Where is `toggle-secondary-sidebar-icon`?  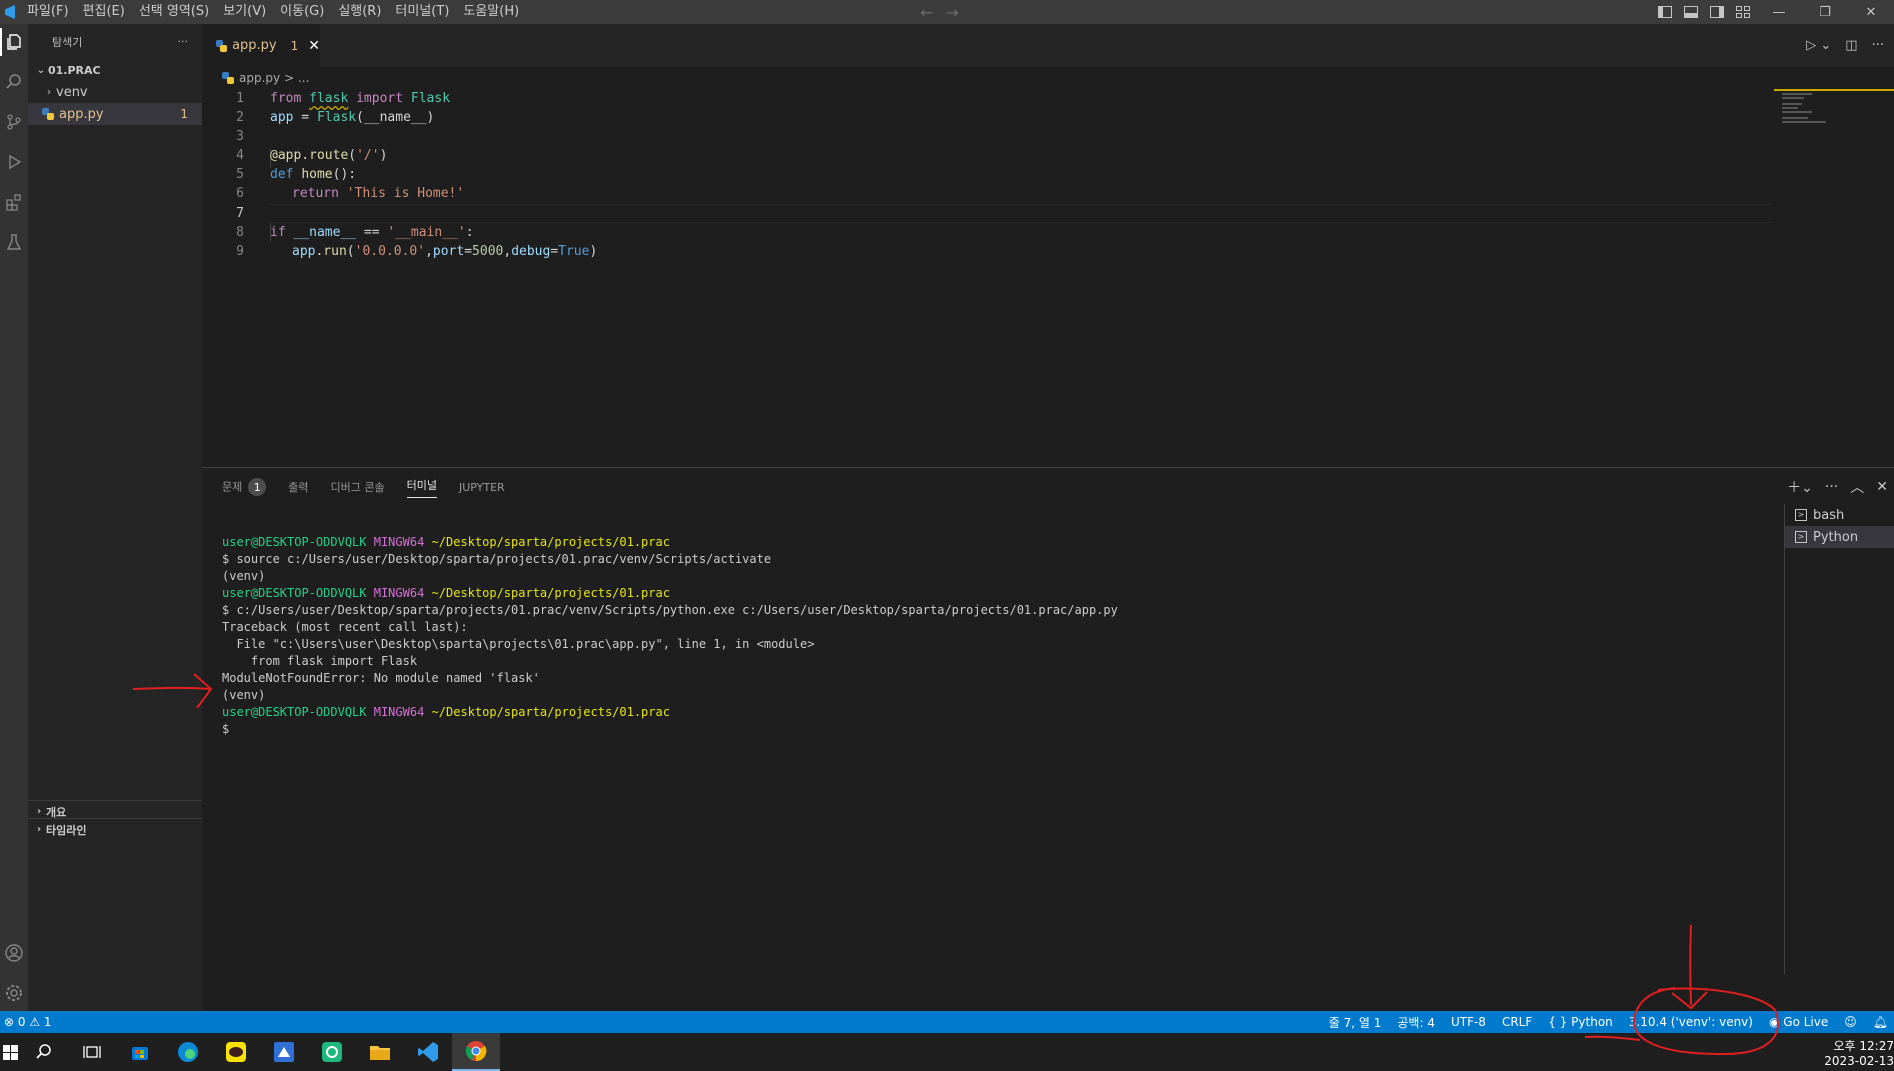 toggle-secondary-sidebar-icon is located at coordinates (1717, 12).